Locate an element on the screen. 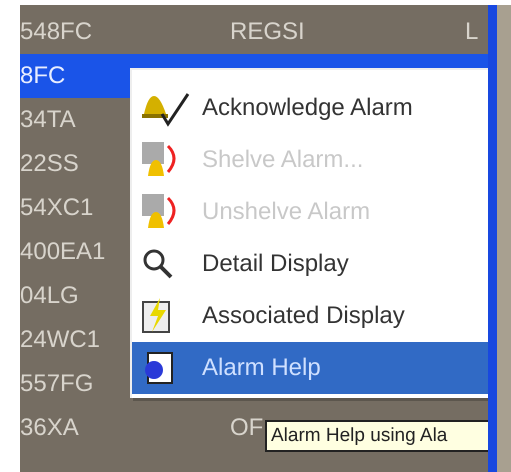  table-cell: REGSI is located at coordinates (267, 31).